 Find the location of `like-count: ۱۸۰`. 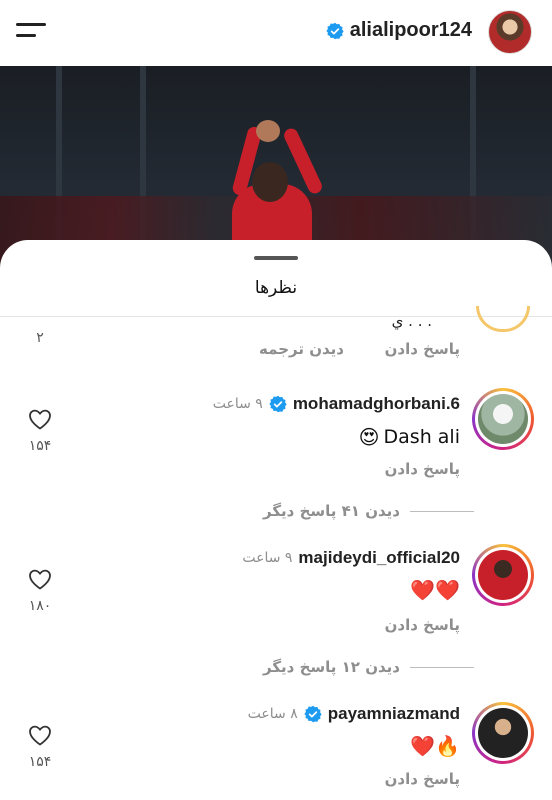

like-count: ۱۸۰ is located at coordinates (40, 606).